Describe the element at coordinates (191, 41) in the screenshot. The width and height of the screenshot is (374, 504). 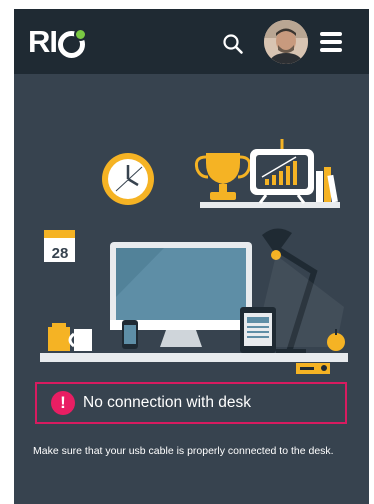
I see `top-bar: RI` at that location.